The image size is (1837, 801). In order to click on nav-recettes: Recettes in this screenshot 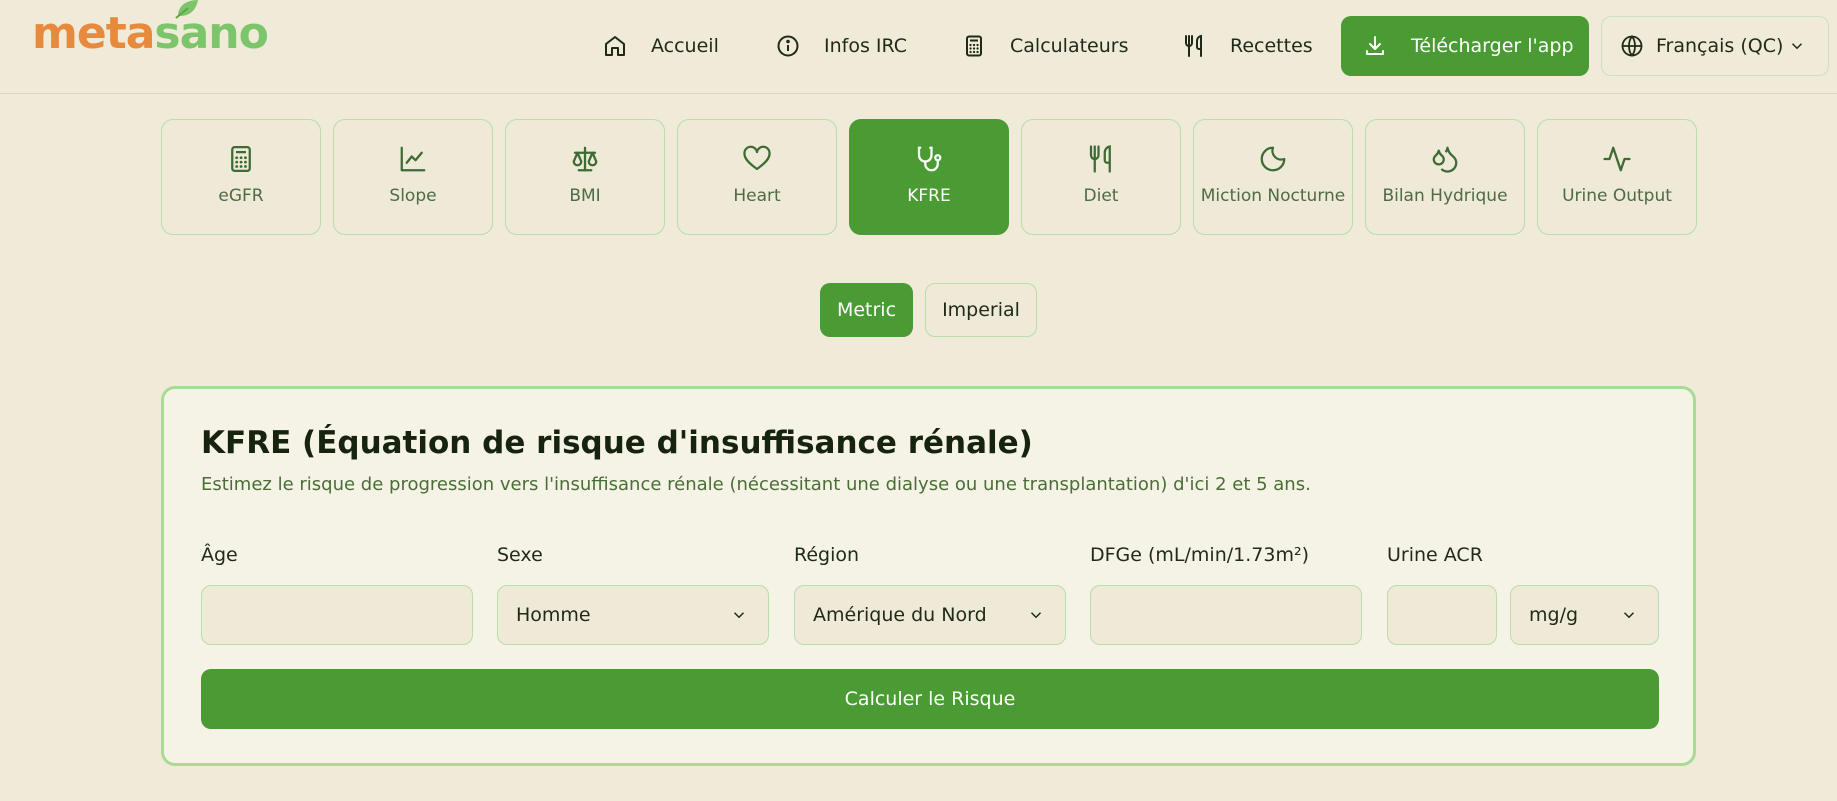, I will do `click(1247, 46)`.